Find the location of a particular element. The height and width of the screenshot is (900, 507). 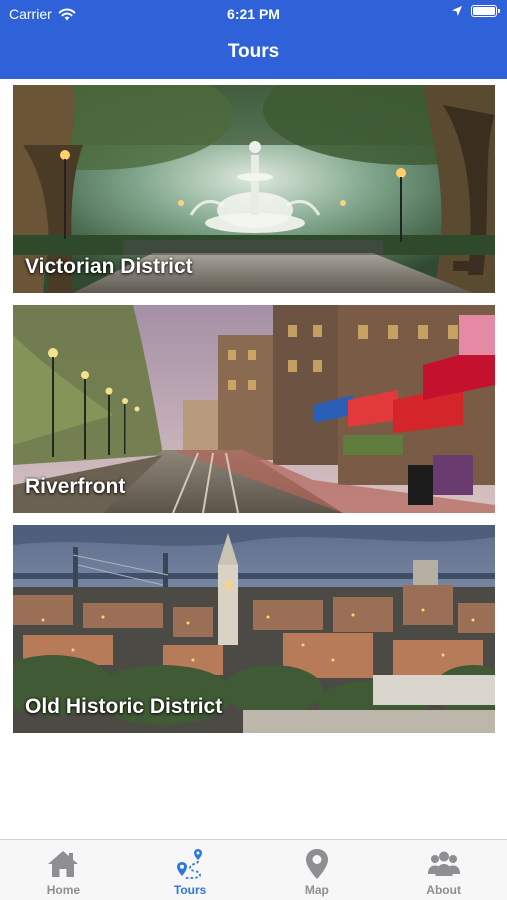

battery-icon is located at coordinates (485, 11).